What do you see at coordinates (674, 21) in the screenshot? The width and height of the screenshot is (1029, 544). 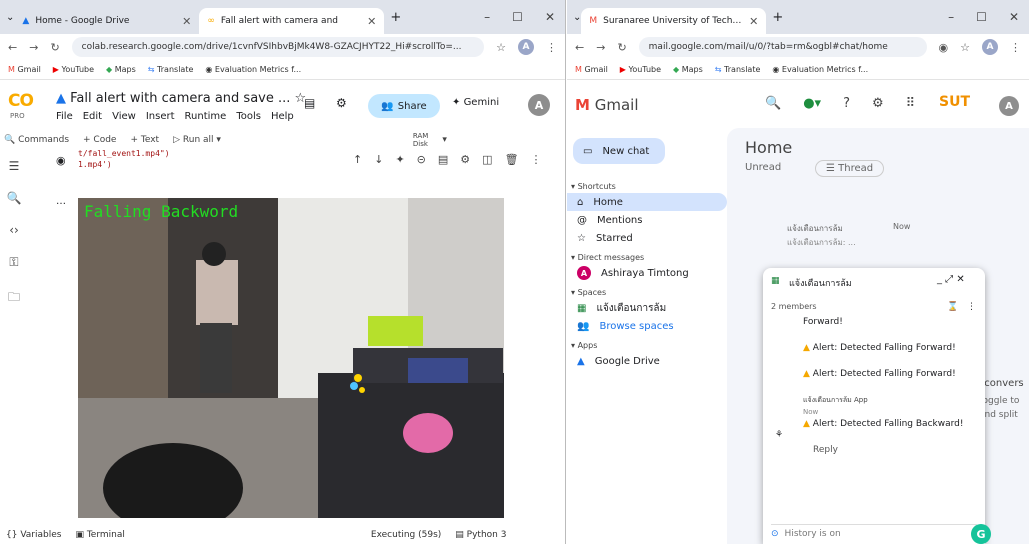 I see `tab-gmail: M Suranaree University of Techno ✕` at bounding box center [674, 21].